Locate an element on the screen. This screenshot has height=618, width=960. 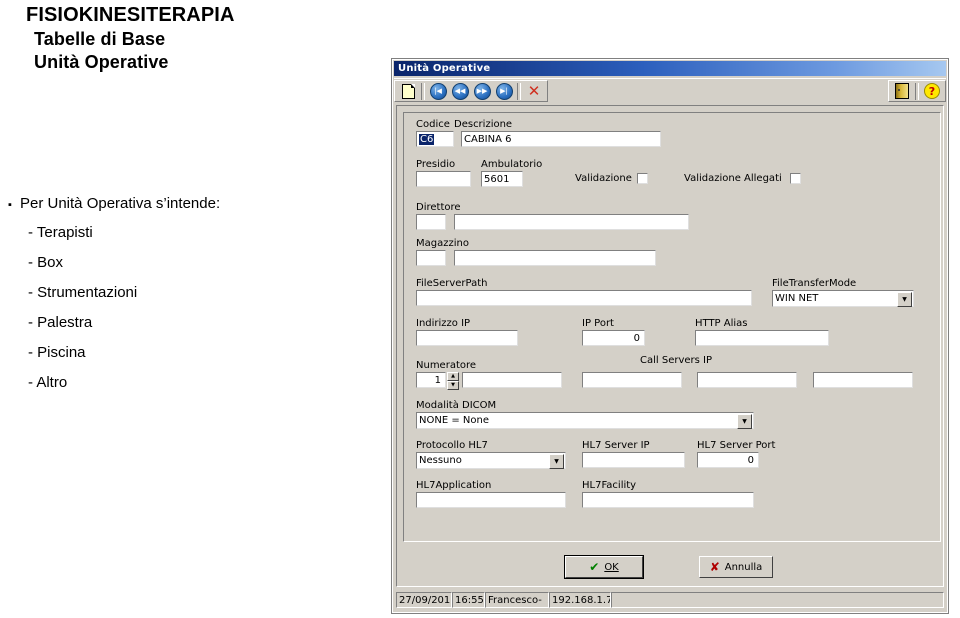
first-record-button: |◀ is located at coordinates (438, 91).